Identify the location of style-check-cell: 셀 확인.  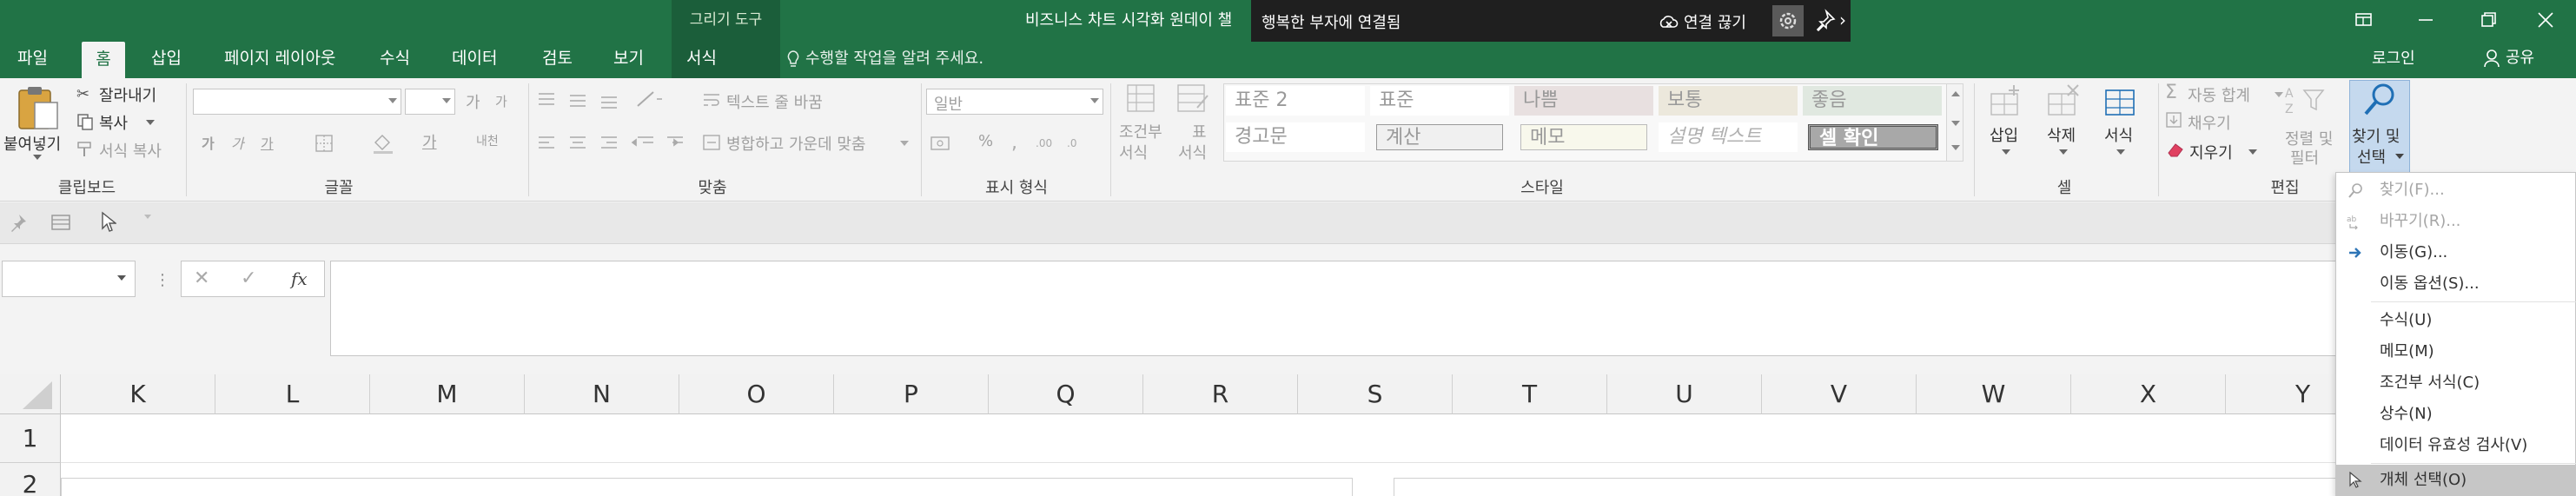
(1873, 137).